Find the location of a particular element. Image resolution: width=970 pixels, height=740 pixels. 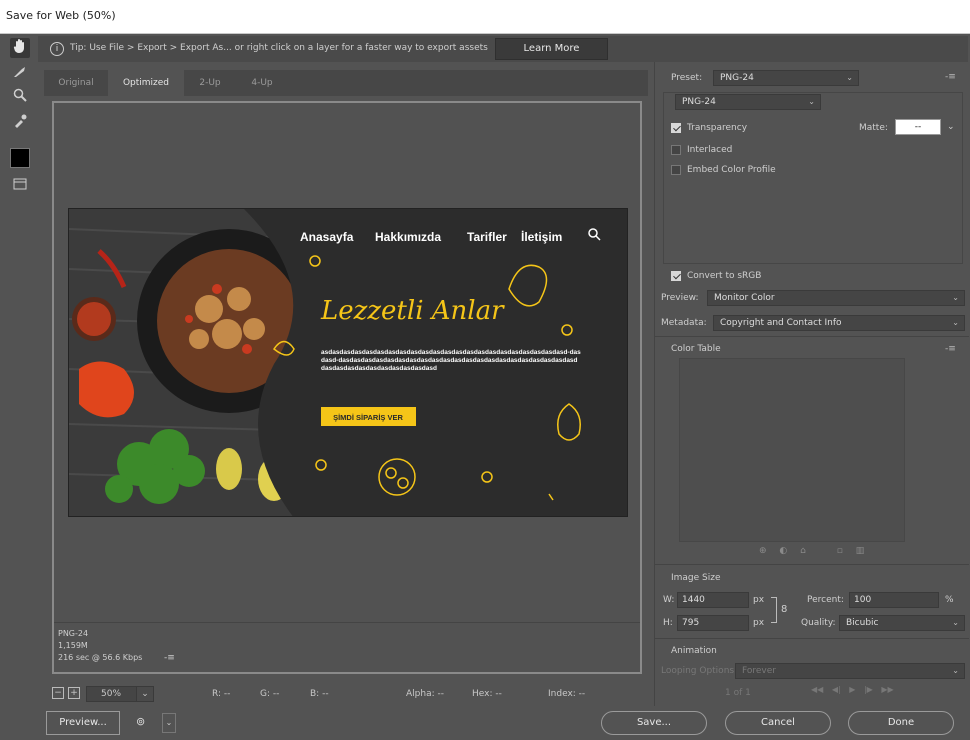

next-frame-icon: |▶ is located at coordinates (868, 689).